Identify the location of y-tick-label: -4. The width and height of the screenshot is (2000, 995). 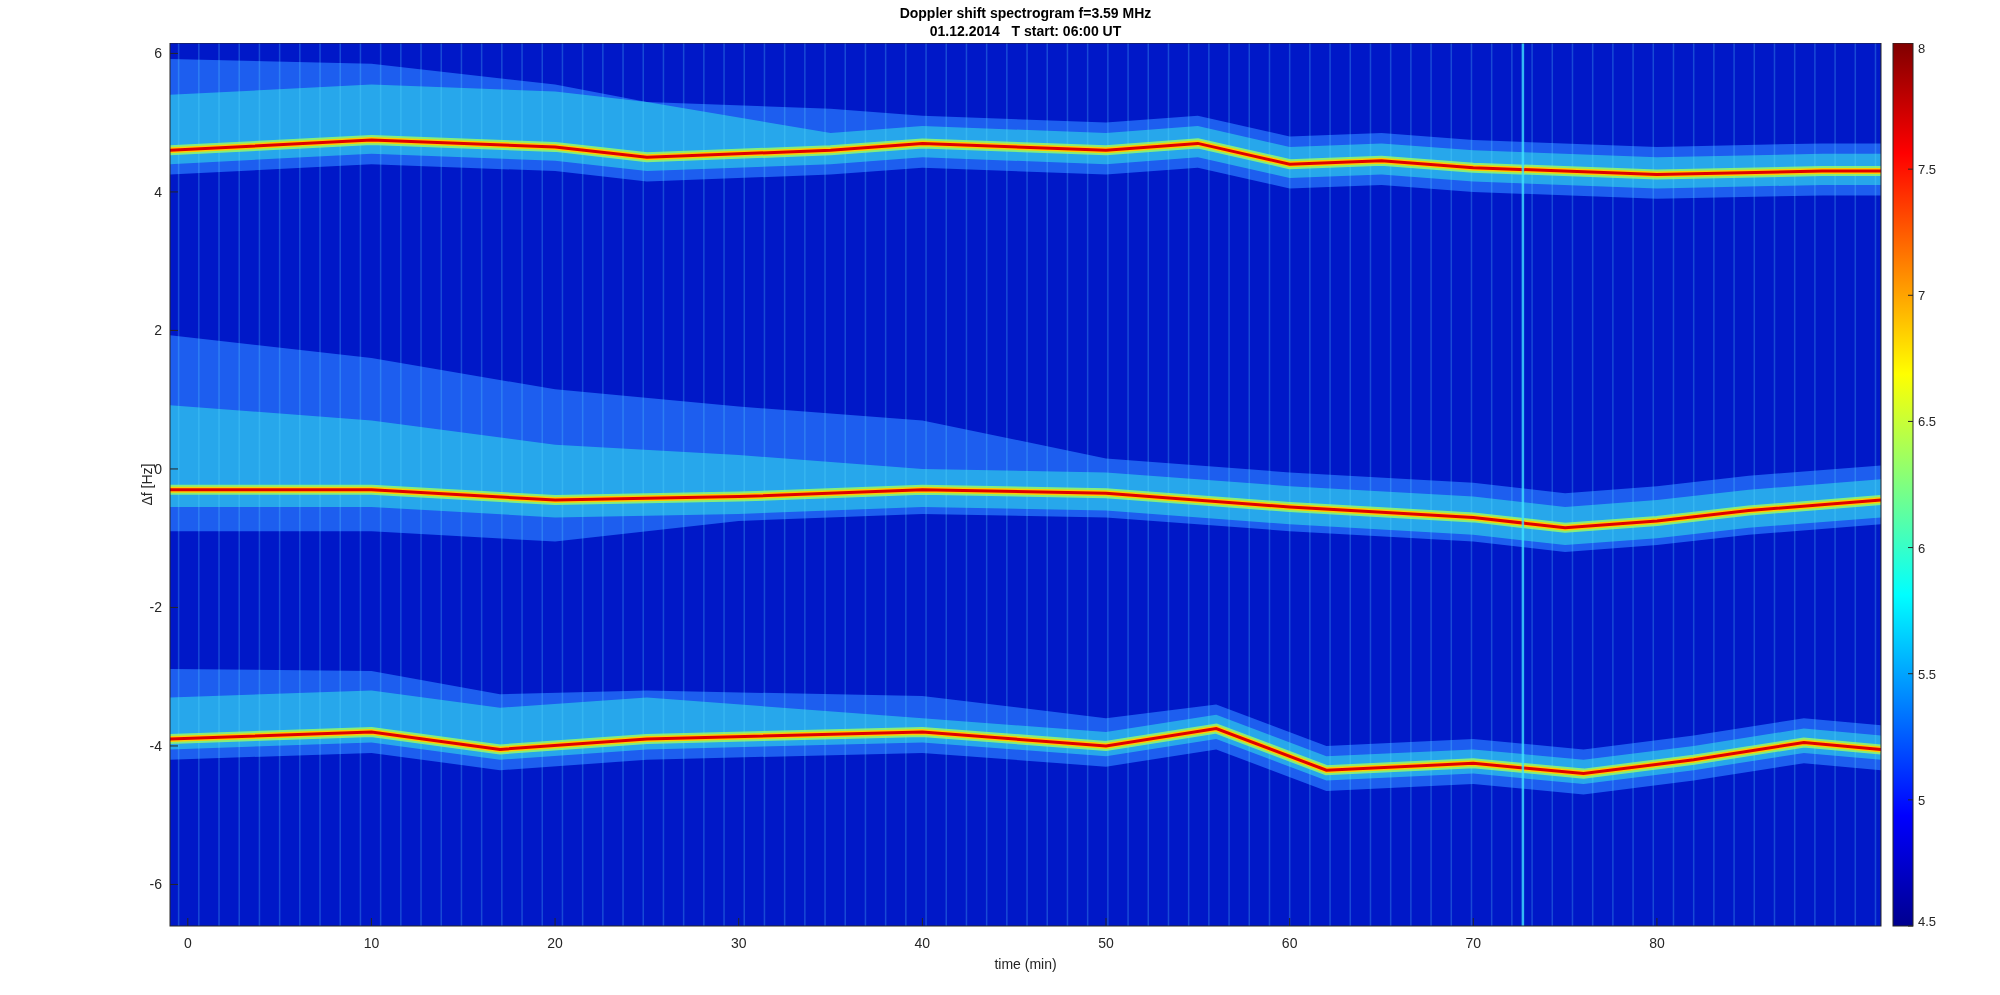
(155, 745).